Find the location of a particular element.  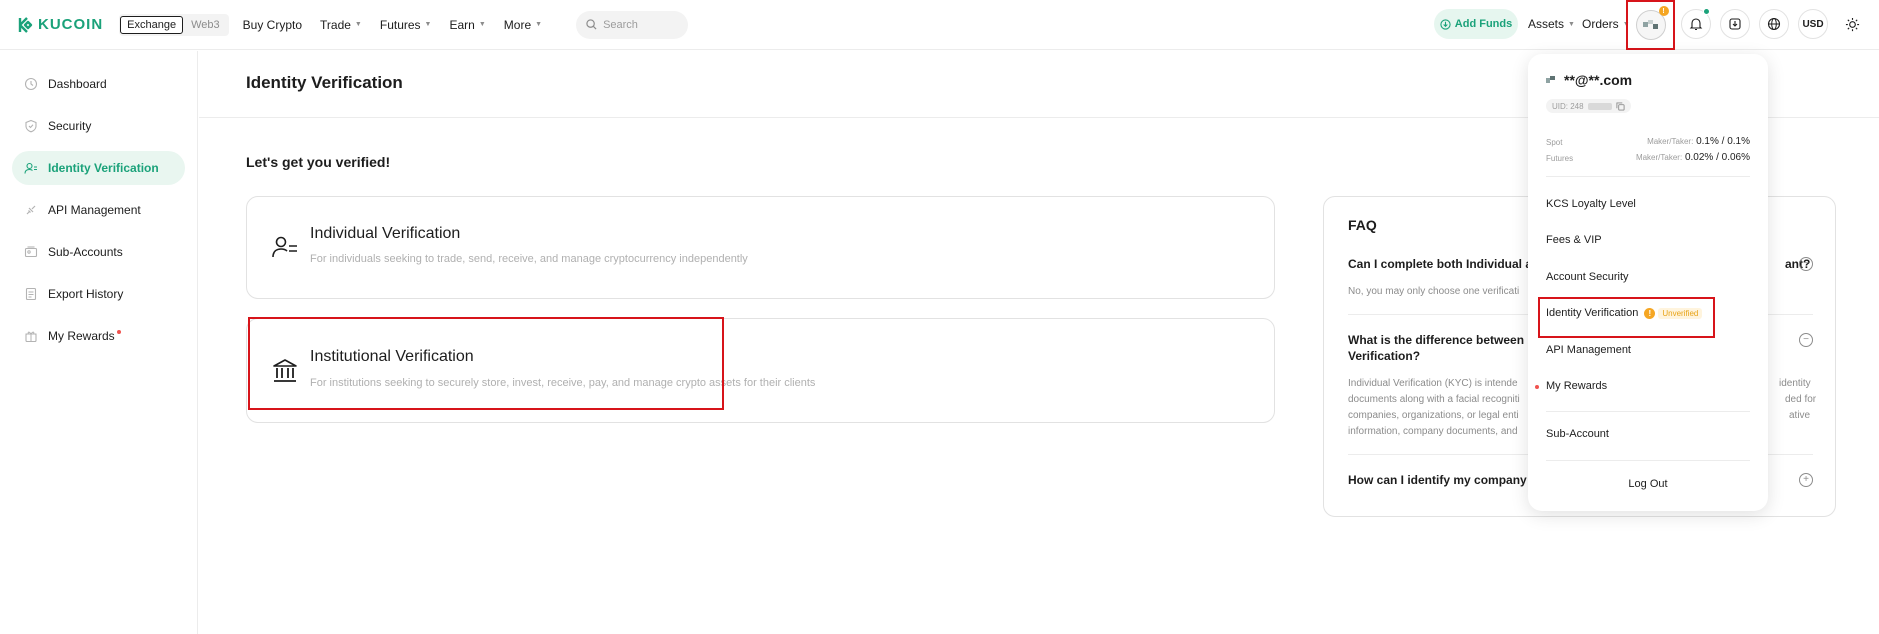

menu-my-rewards: My Rewards is located at coordinates (1576, 386).